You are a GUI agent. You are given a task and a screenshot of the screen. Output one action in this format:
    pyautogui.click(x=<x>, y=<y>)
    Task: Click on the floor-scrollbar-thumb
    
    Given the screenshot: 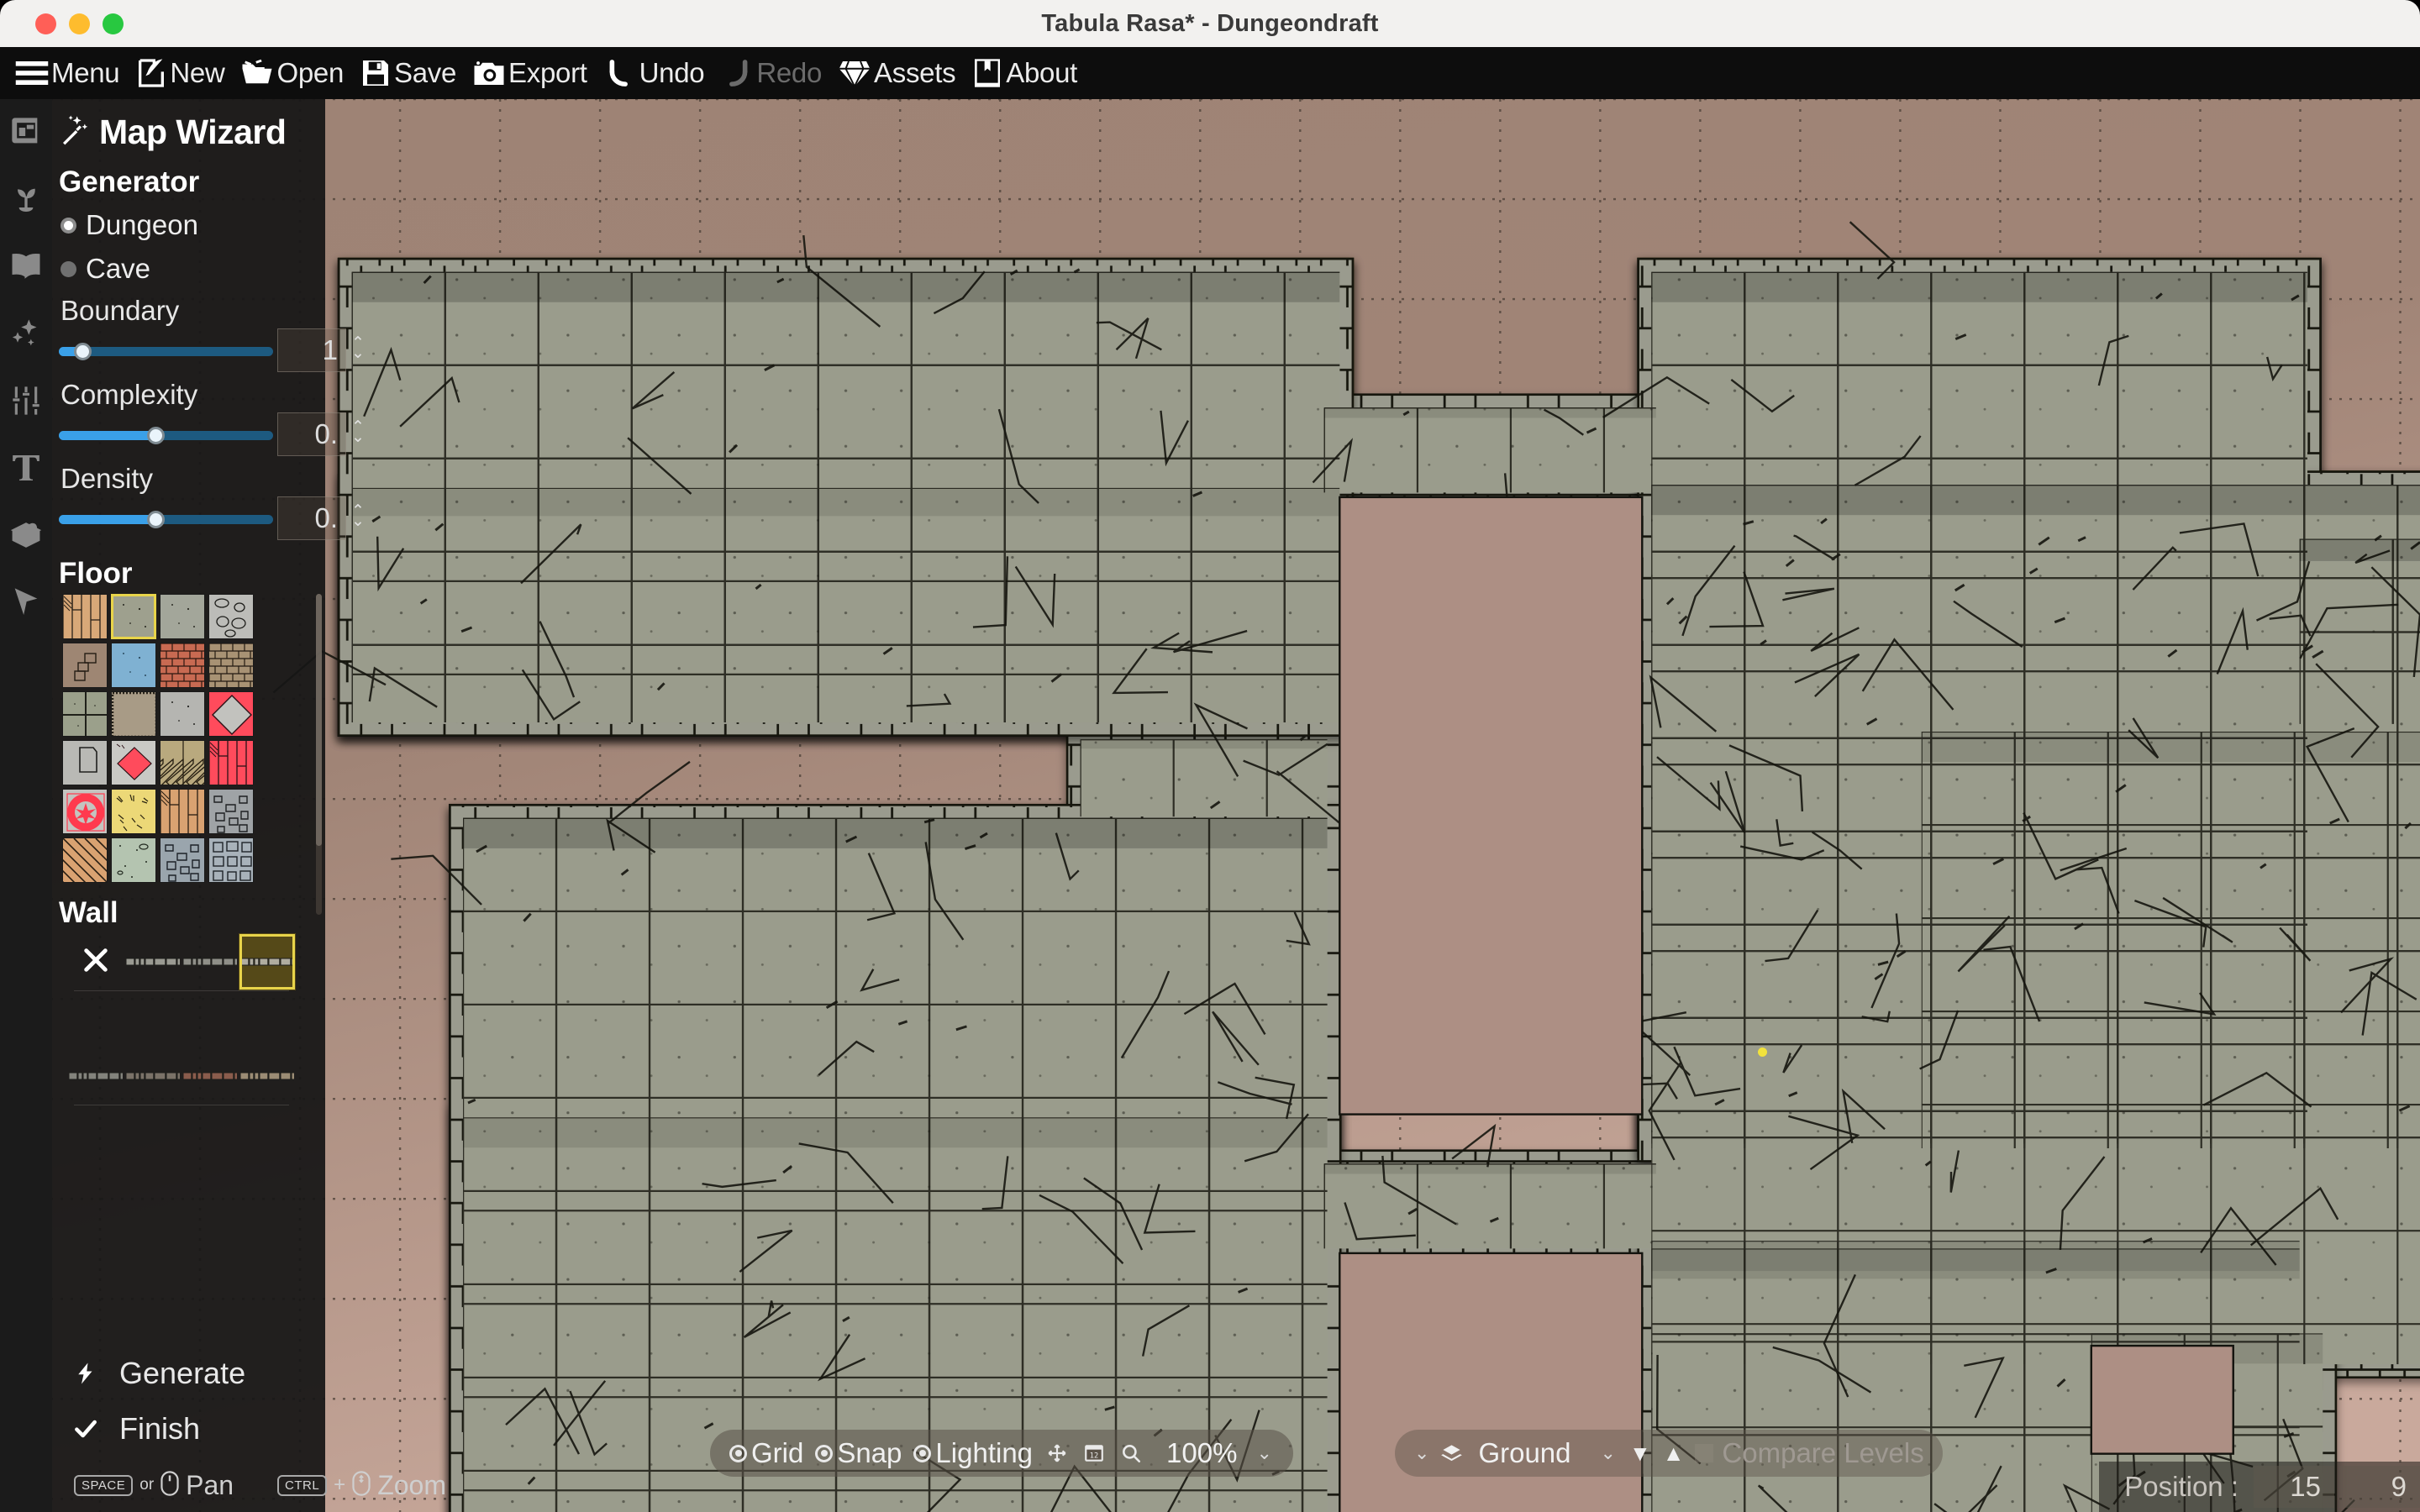 What is the action you would take?
    pyautogui.click(x=319, y=720)
    